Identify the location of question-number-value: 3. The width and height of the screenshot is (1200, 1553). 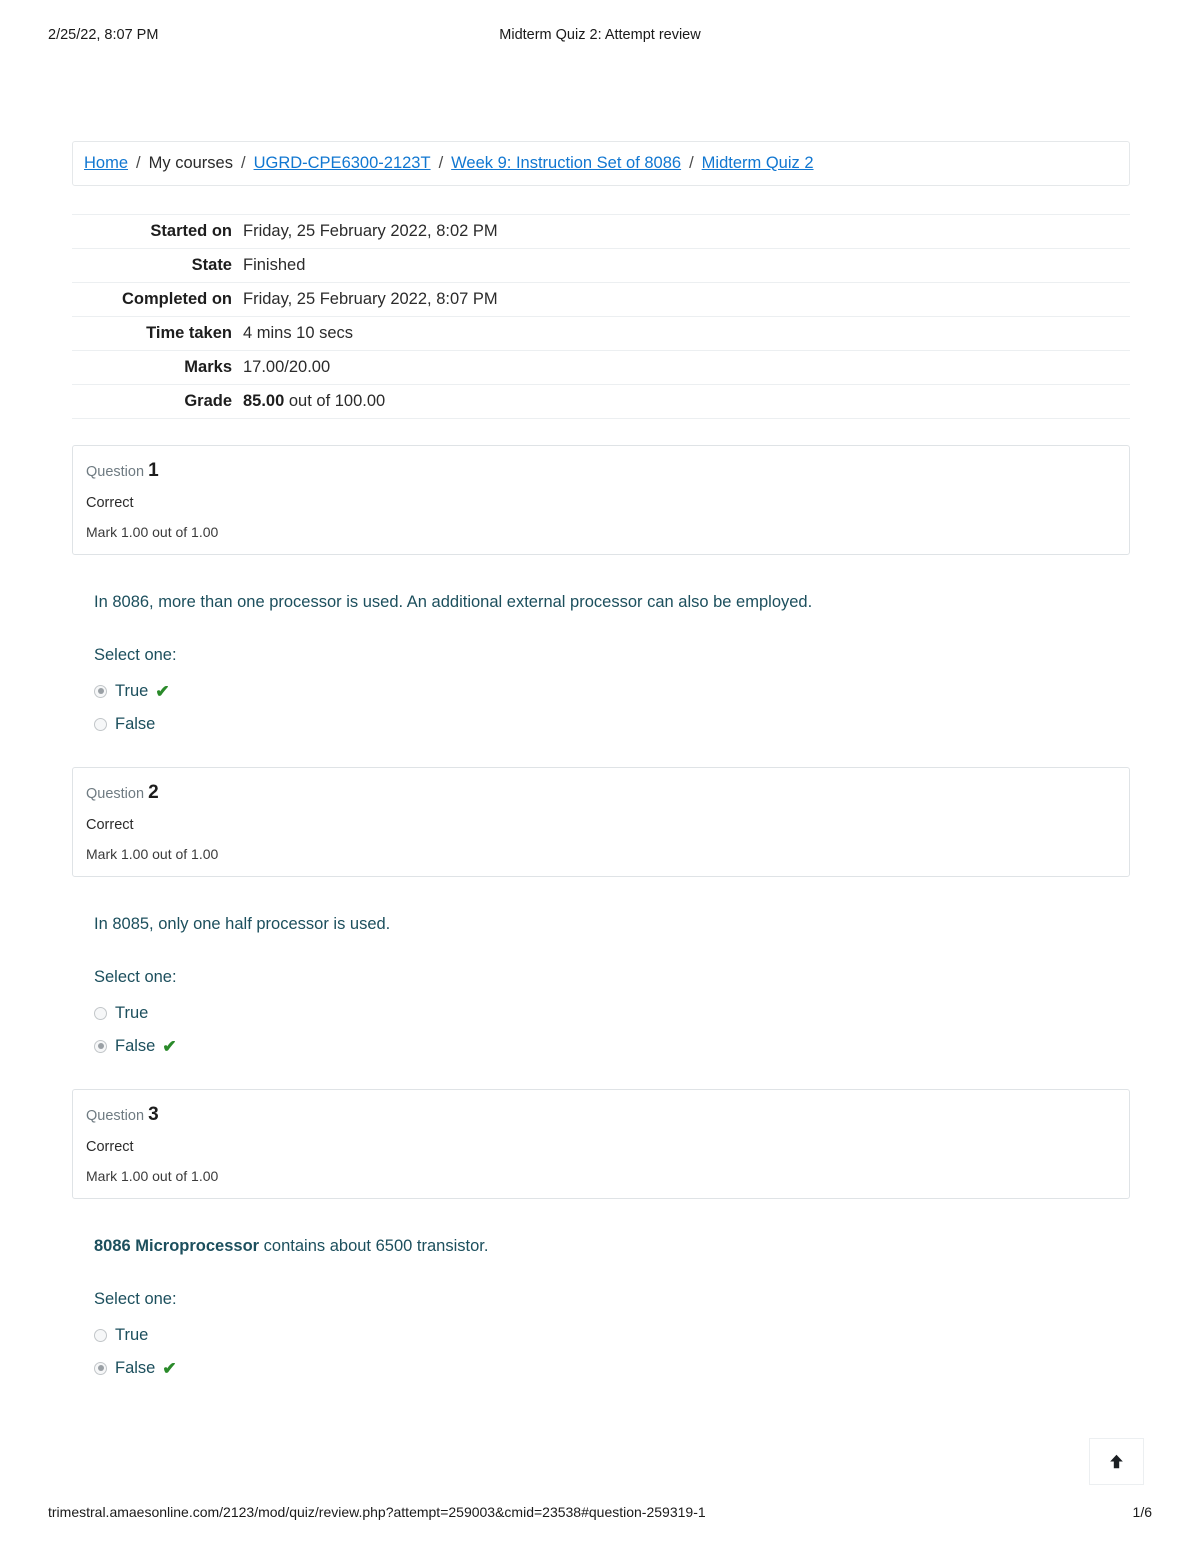
(153, 1114).